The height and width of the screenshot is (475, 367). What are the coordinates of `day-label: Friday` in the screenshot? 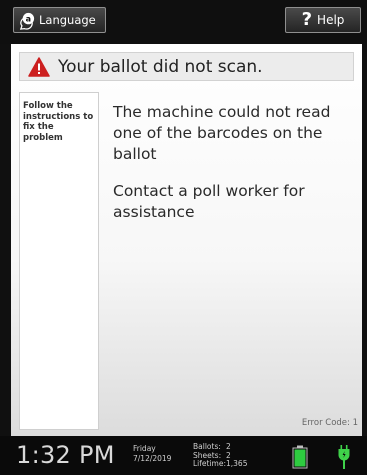 It's located at (144, 448).